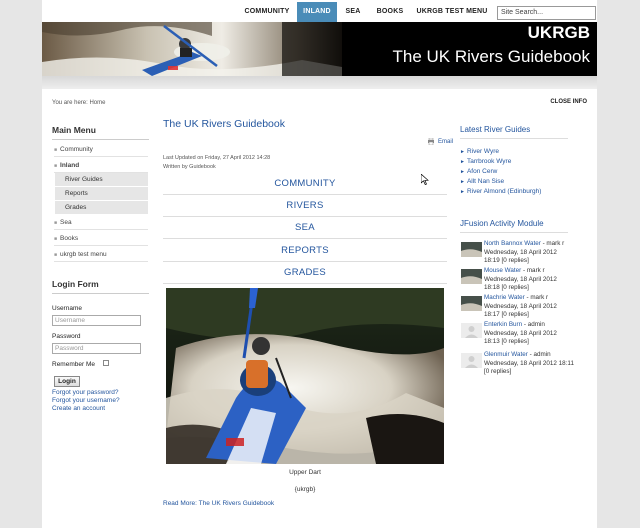 The width and height of the screenshot is (640, 528). Describe the element at coordinates (529, 363) in the screenshot. I see `activity-date: Wednesday, 18 April 2012 18:11` at that location.